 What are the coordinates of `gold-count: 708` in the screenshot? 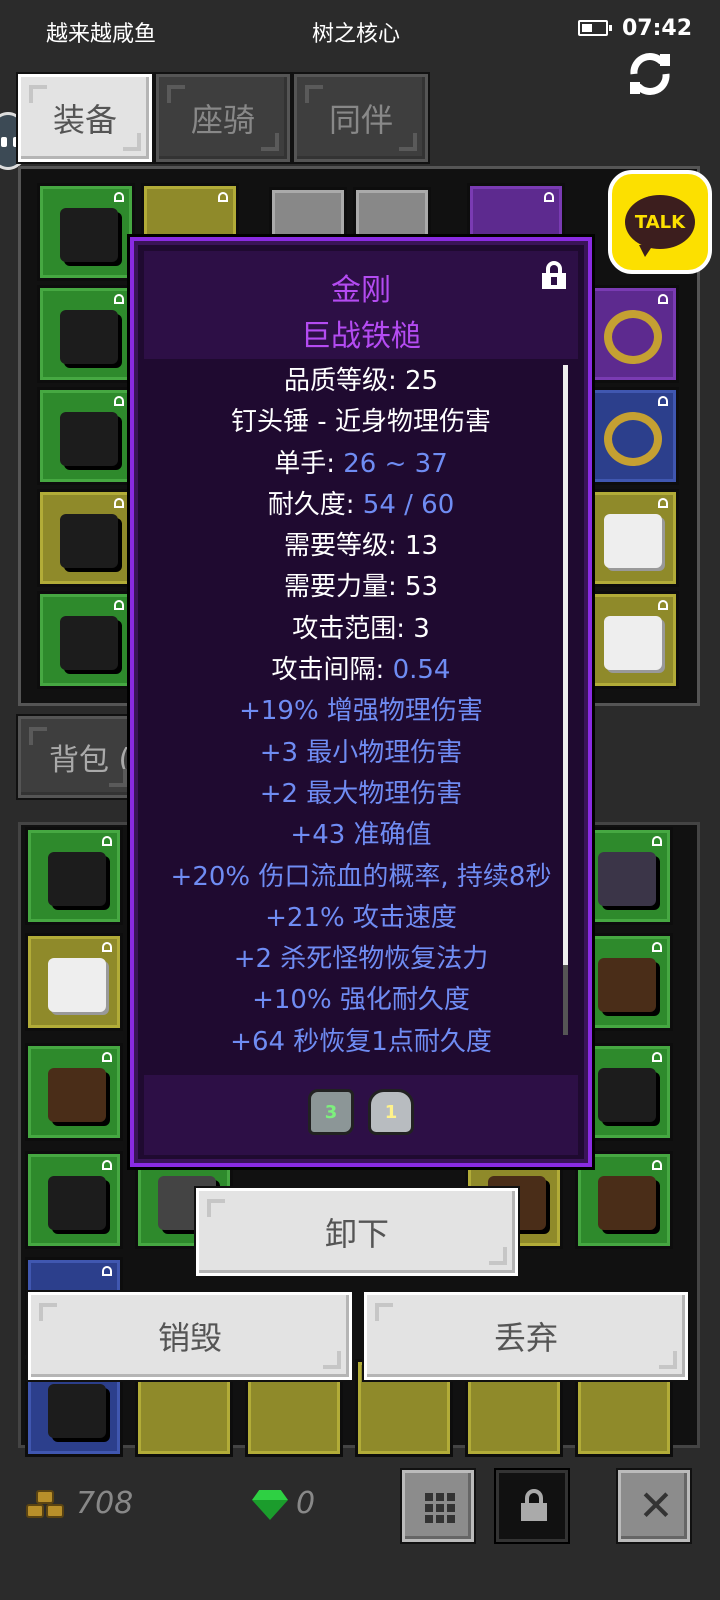 It's located at (105, 1503).